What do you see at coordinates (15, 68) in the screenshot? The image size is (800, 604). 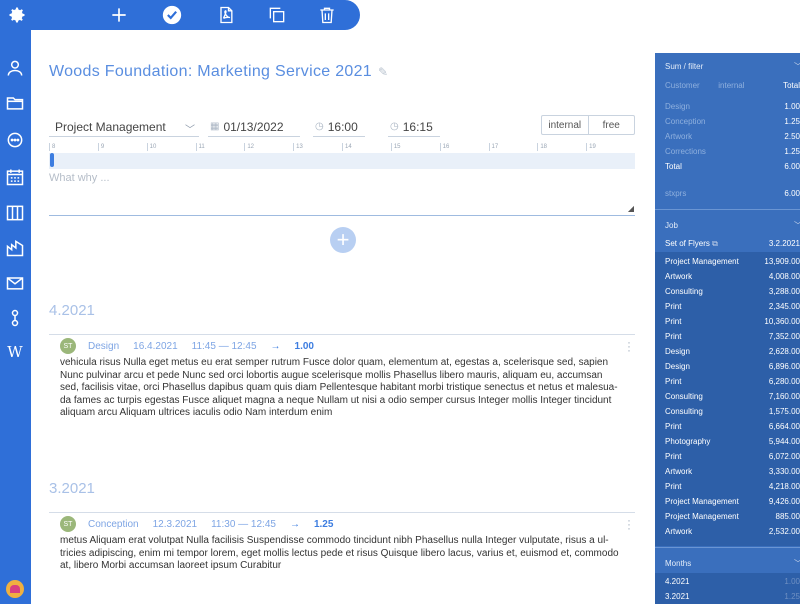 I see `user-icon` at bounding box center [15, 68].